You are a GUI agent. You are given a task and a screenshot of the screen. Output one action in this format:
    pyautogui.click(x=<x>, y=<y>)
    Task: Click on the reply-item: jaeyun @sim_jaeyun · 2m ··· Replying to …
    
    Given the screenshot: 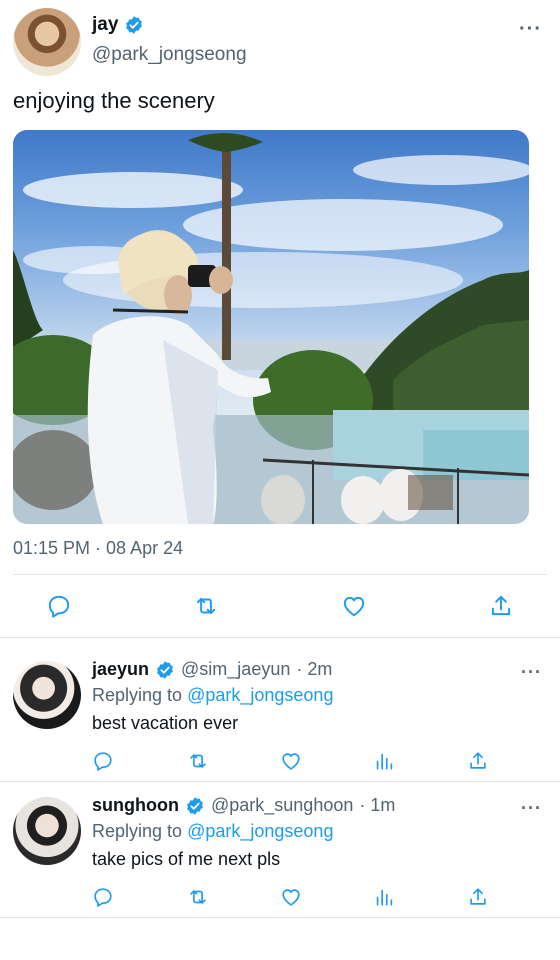 What is the action you would take?
    pyautogui.click(x=280, y=712)
    